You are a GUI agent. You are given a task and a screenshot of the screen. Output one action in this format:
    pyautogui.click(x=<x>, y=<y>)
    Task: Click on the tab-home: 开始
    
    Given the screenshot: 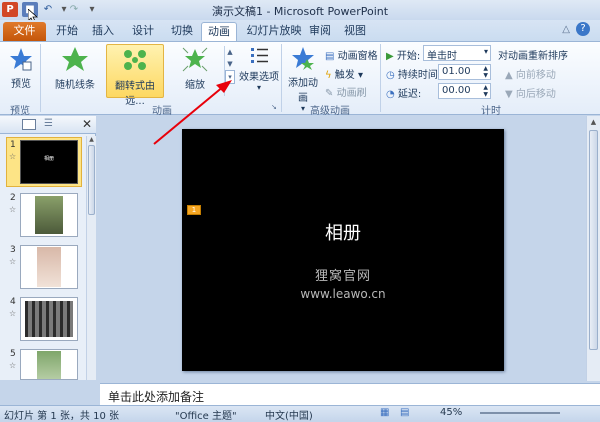 What is the action you would take?
    pyautogui.click(x=67, y=31)
    